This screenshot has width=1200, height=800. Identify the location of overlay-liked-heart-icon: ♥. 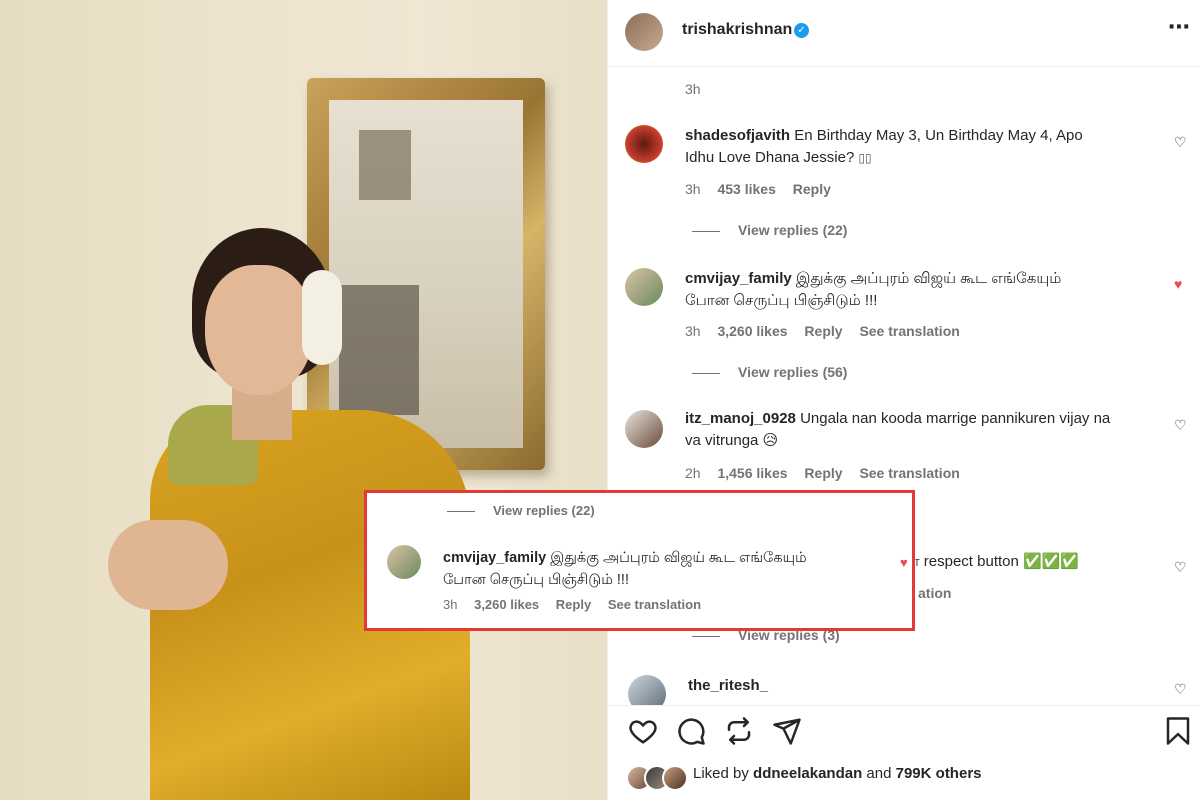
(907, 563).